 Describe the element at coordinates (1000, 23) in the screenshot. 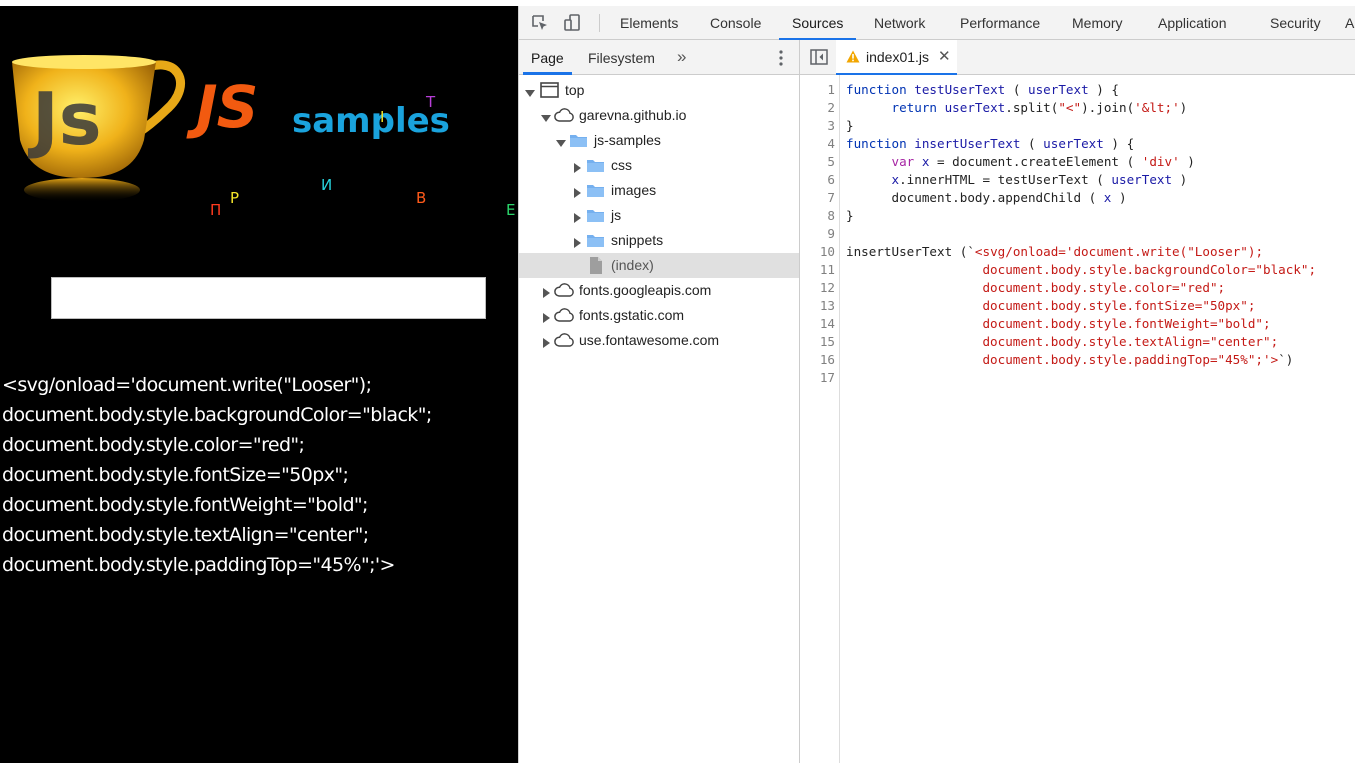

I see `tab-performance: Performance` at that location.